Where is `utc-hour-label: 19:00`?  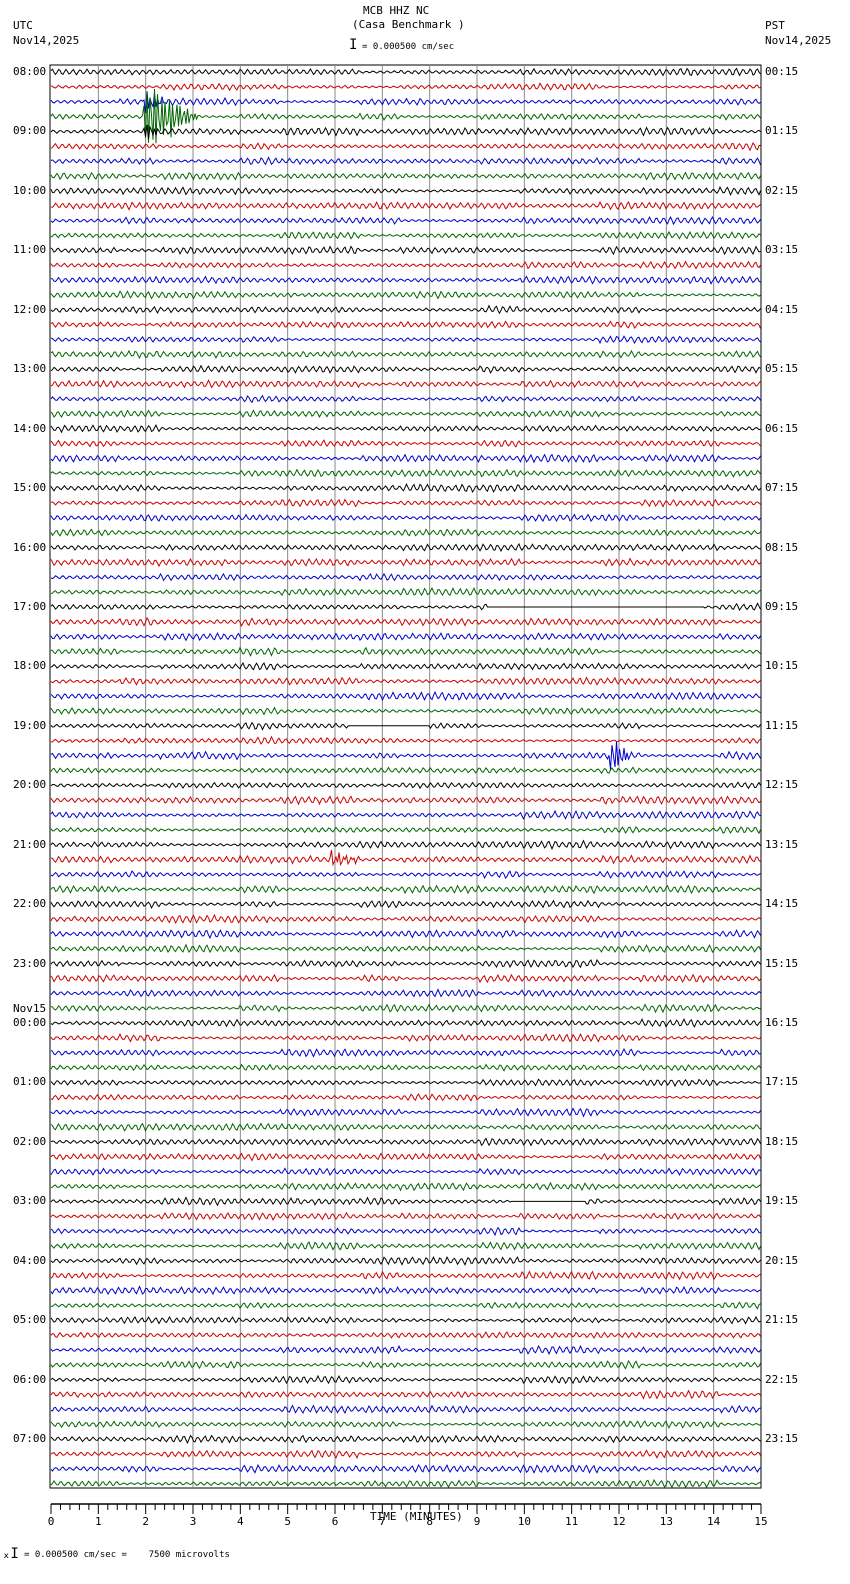
utc-hour-label: 19:00 is located at coordinates (30, 725).